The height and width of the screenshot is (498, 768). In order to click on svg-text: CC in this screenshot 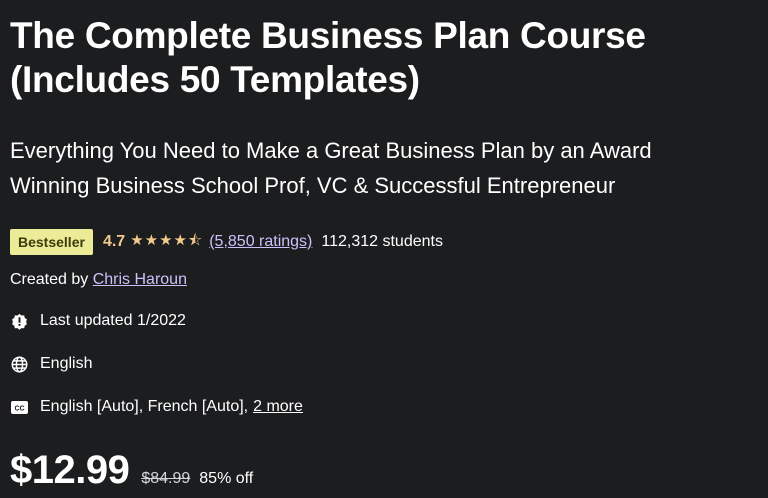, I will do `click(19, 408)`.